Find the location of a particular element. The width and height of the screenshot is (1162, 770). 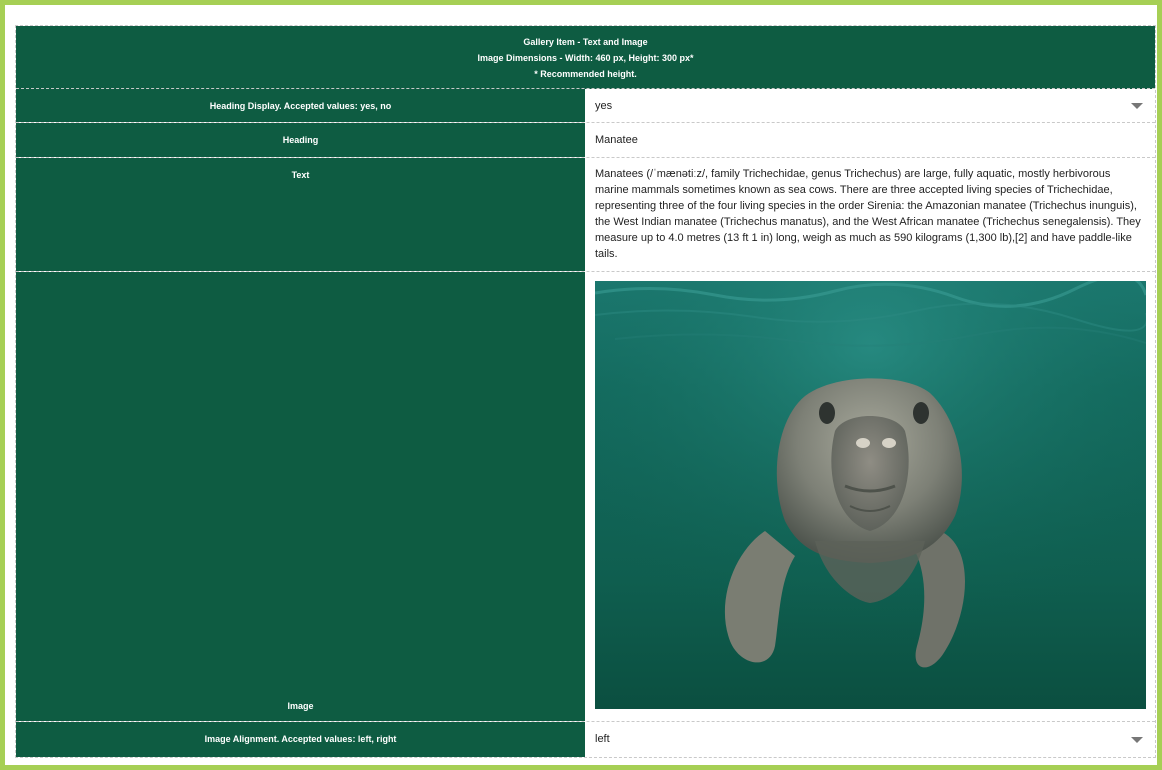

heading-label: Heading is located at coordinates (300, 140).